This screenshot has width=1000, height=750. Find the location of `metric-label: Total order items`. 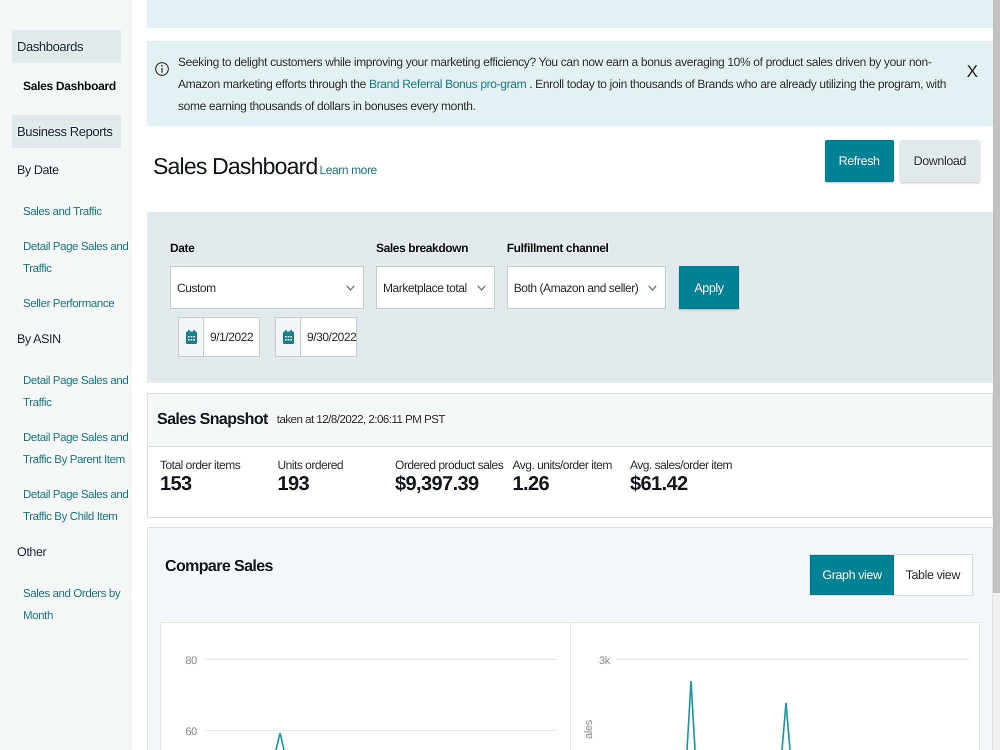

metric-label: Total order items is located at coordinates (200, 465).